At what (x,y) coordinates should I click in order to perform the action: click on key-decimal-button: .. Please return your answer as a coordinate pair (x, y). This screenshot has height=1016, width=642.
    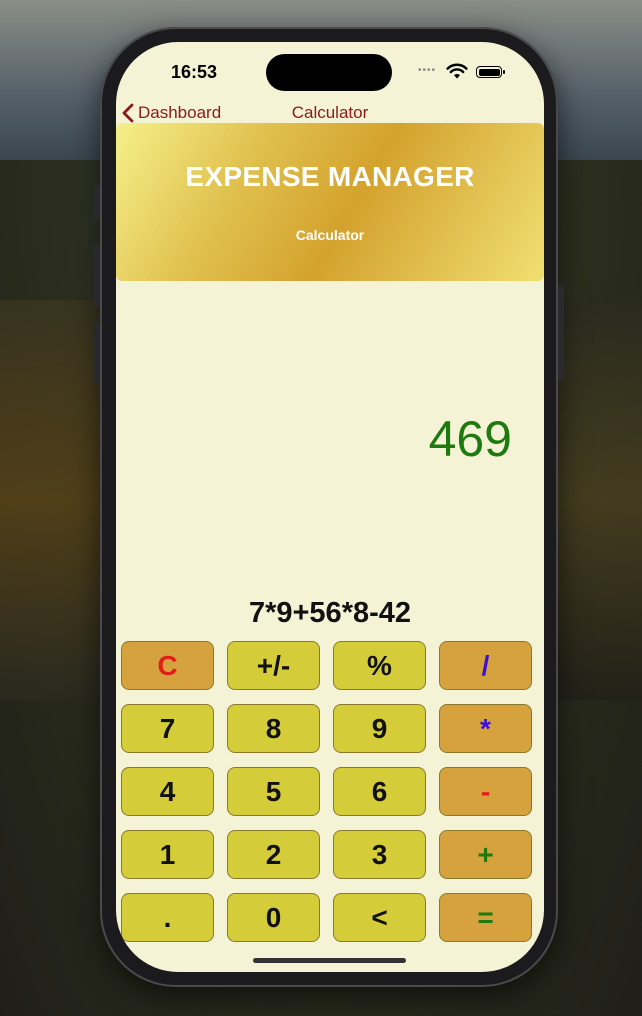
    Looking at the image, I should click on (167, 917).